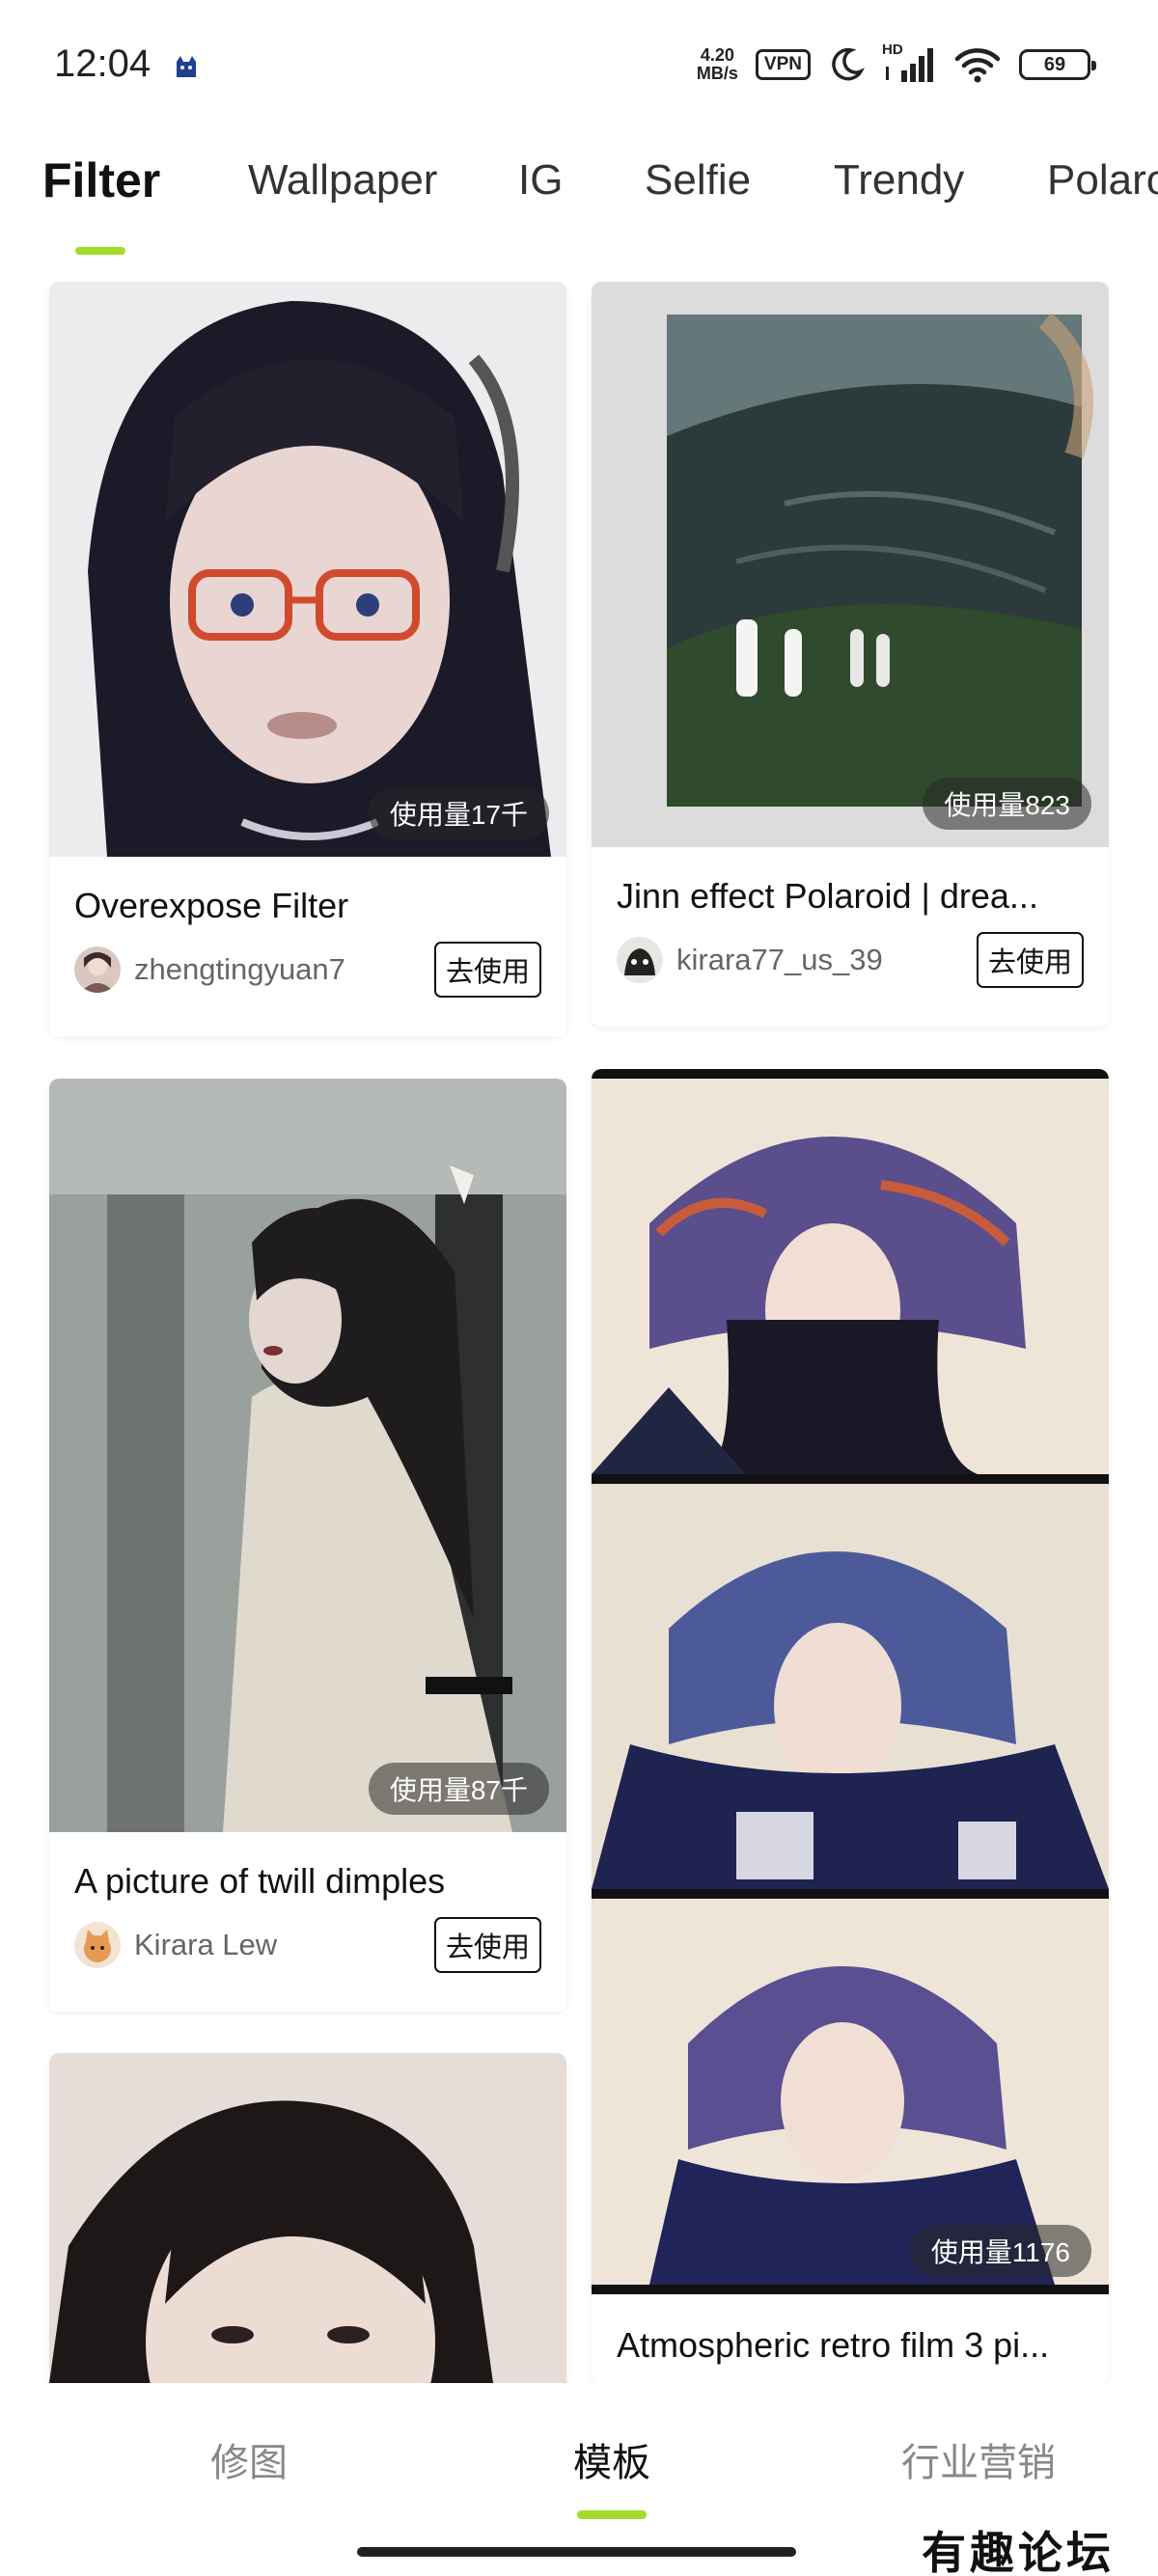 The height and width of the screenshot is (2576, 1158). Describe the element at coordinates (826, 960) in the screenshot. I see `author-name: kirara77_us_39` at that location.